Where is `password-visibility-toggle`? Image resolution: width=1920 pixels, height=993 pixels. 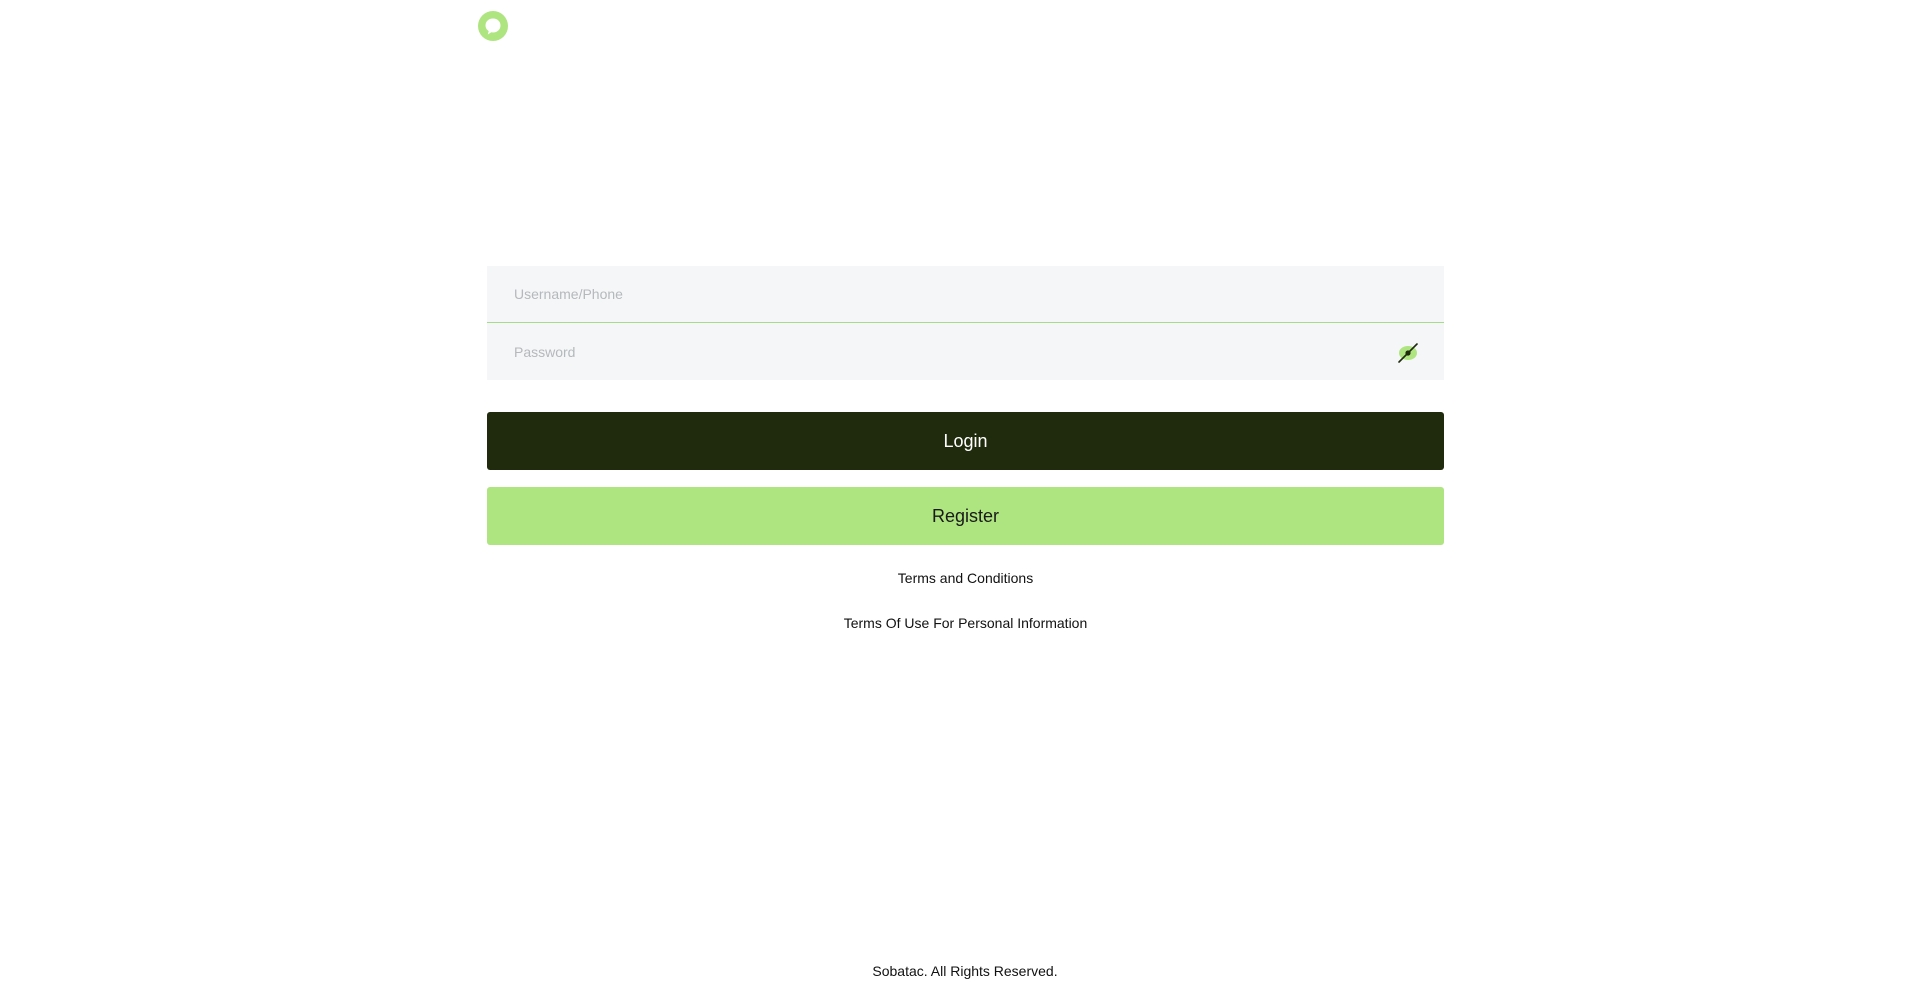 password-visibility-toggle is located at coordinates (1408, 353).